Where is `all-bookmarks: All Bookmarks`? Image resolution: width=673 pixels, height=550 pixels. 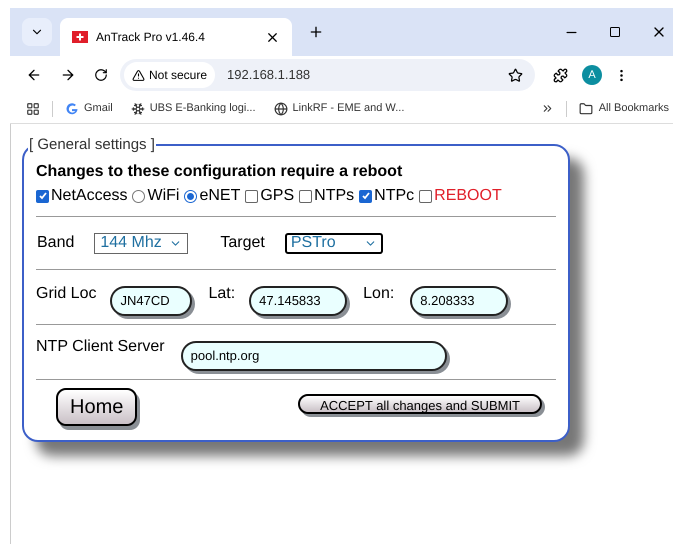
all-bookmarks: All Bookmarks is located at coordinates (625, 108).